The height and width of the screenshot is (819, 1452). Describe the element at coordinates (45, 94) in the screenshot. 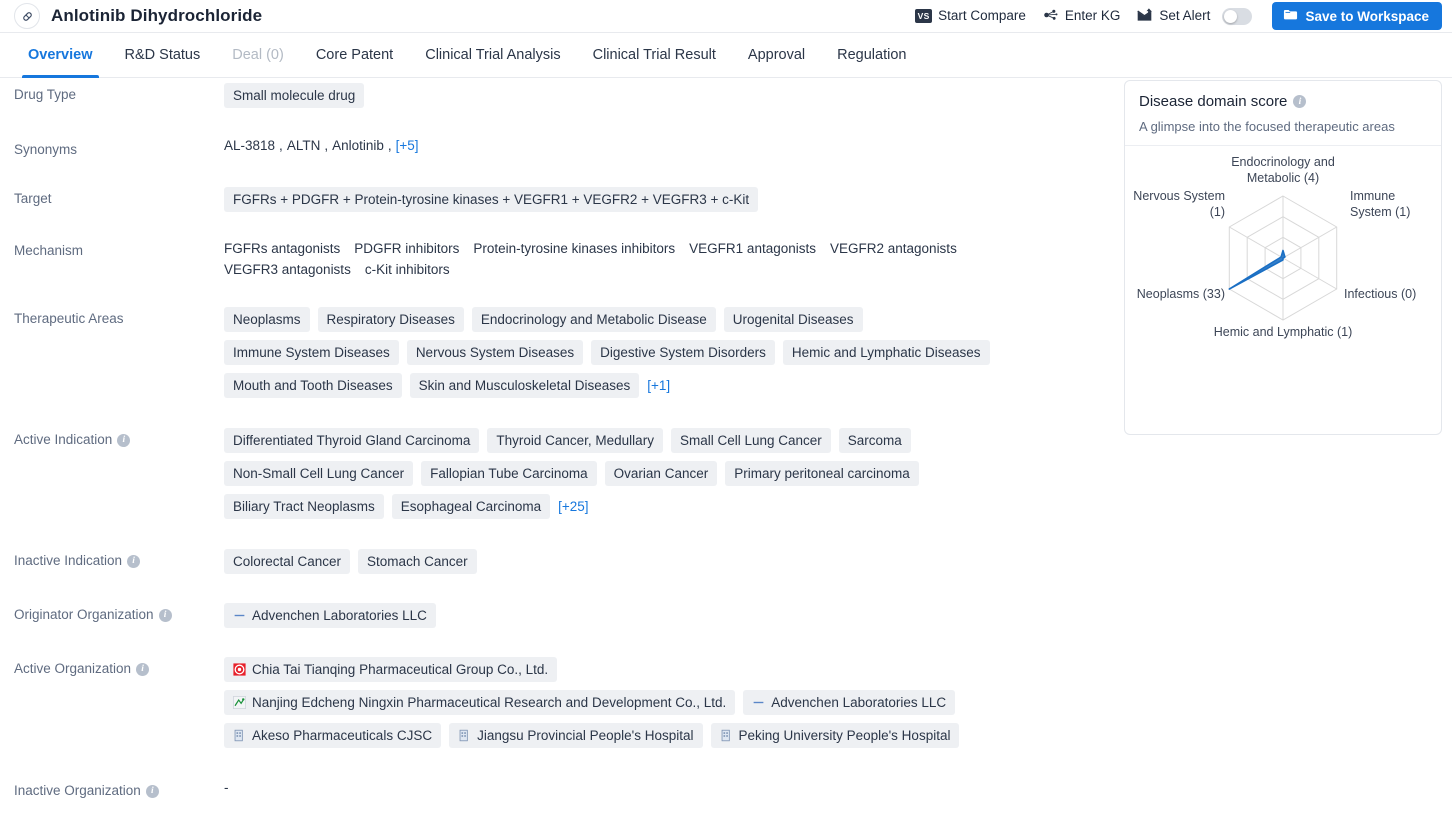

I see `field-label: Drug Type` at that location.